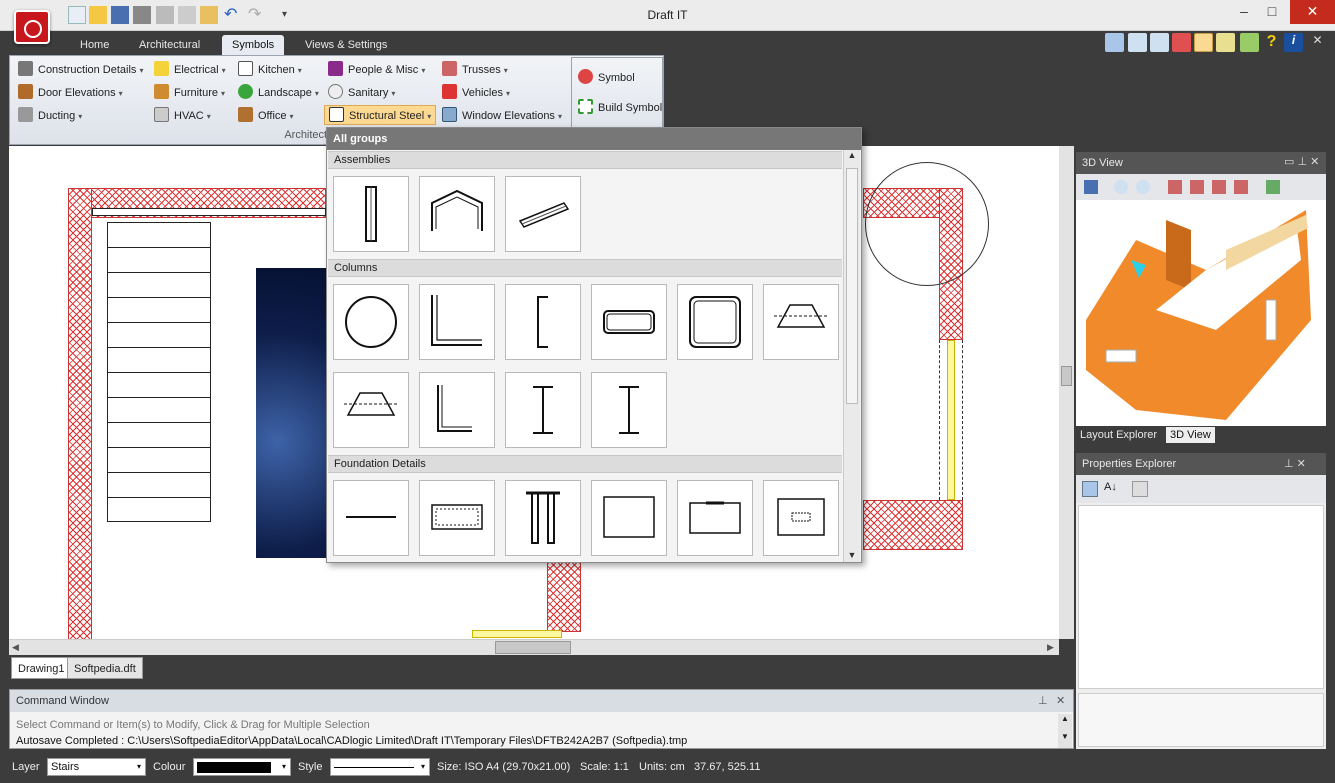 The width and height of the screenshot is (1335, 783). Describe the element at coordinates (951, 420) in the screenshot. I see `window-opening` at that location.